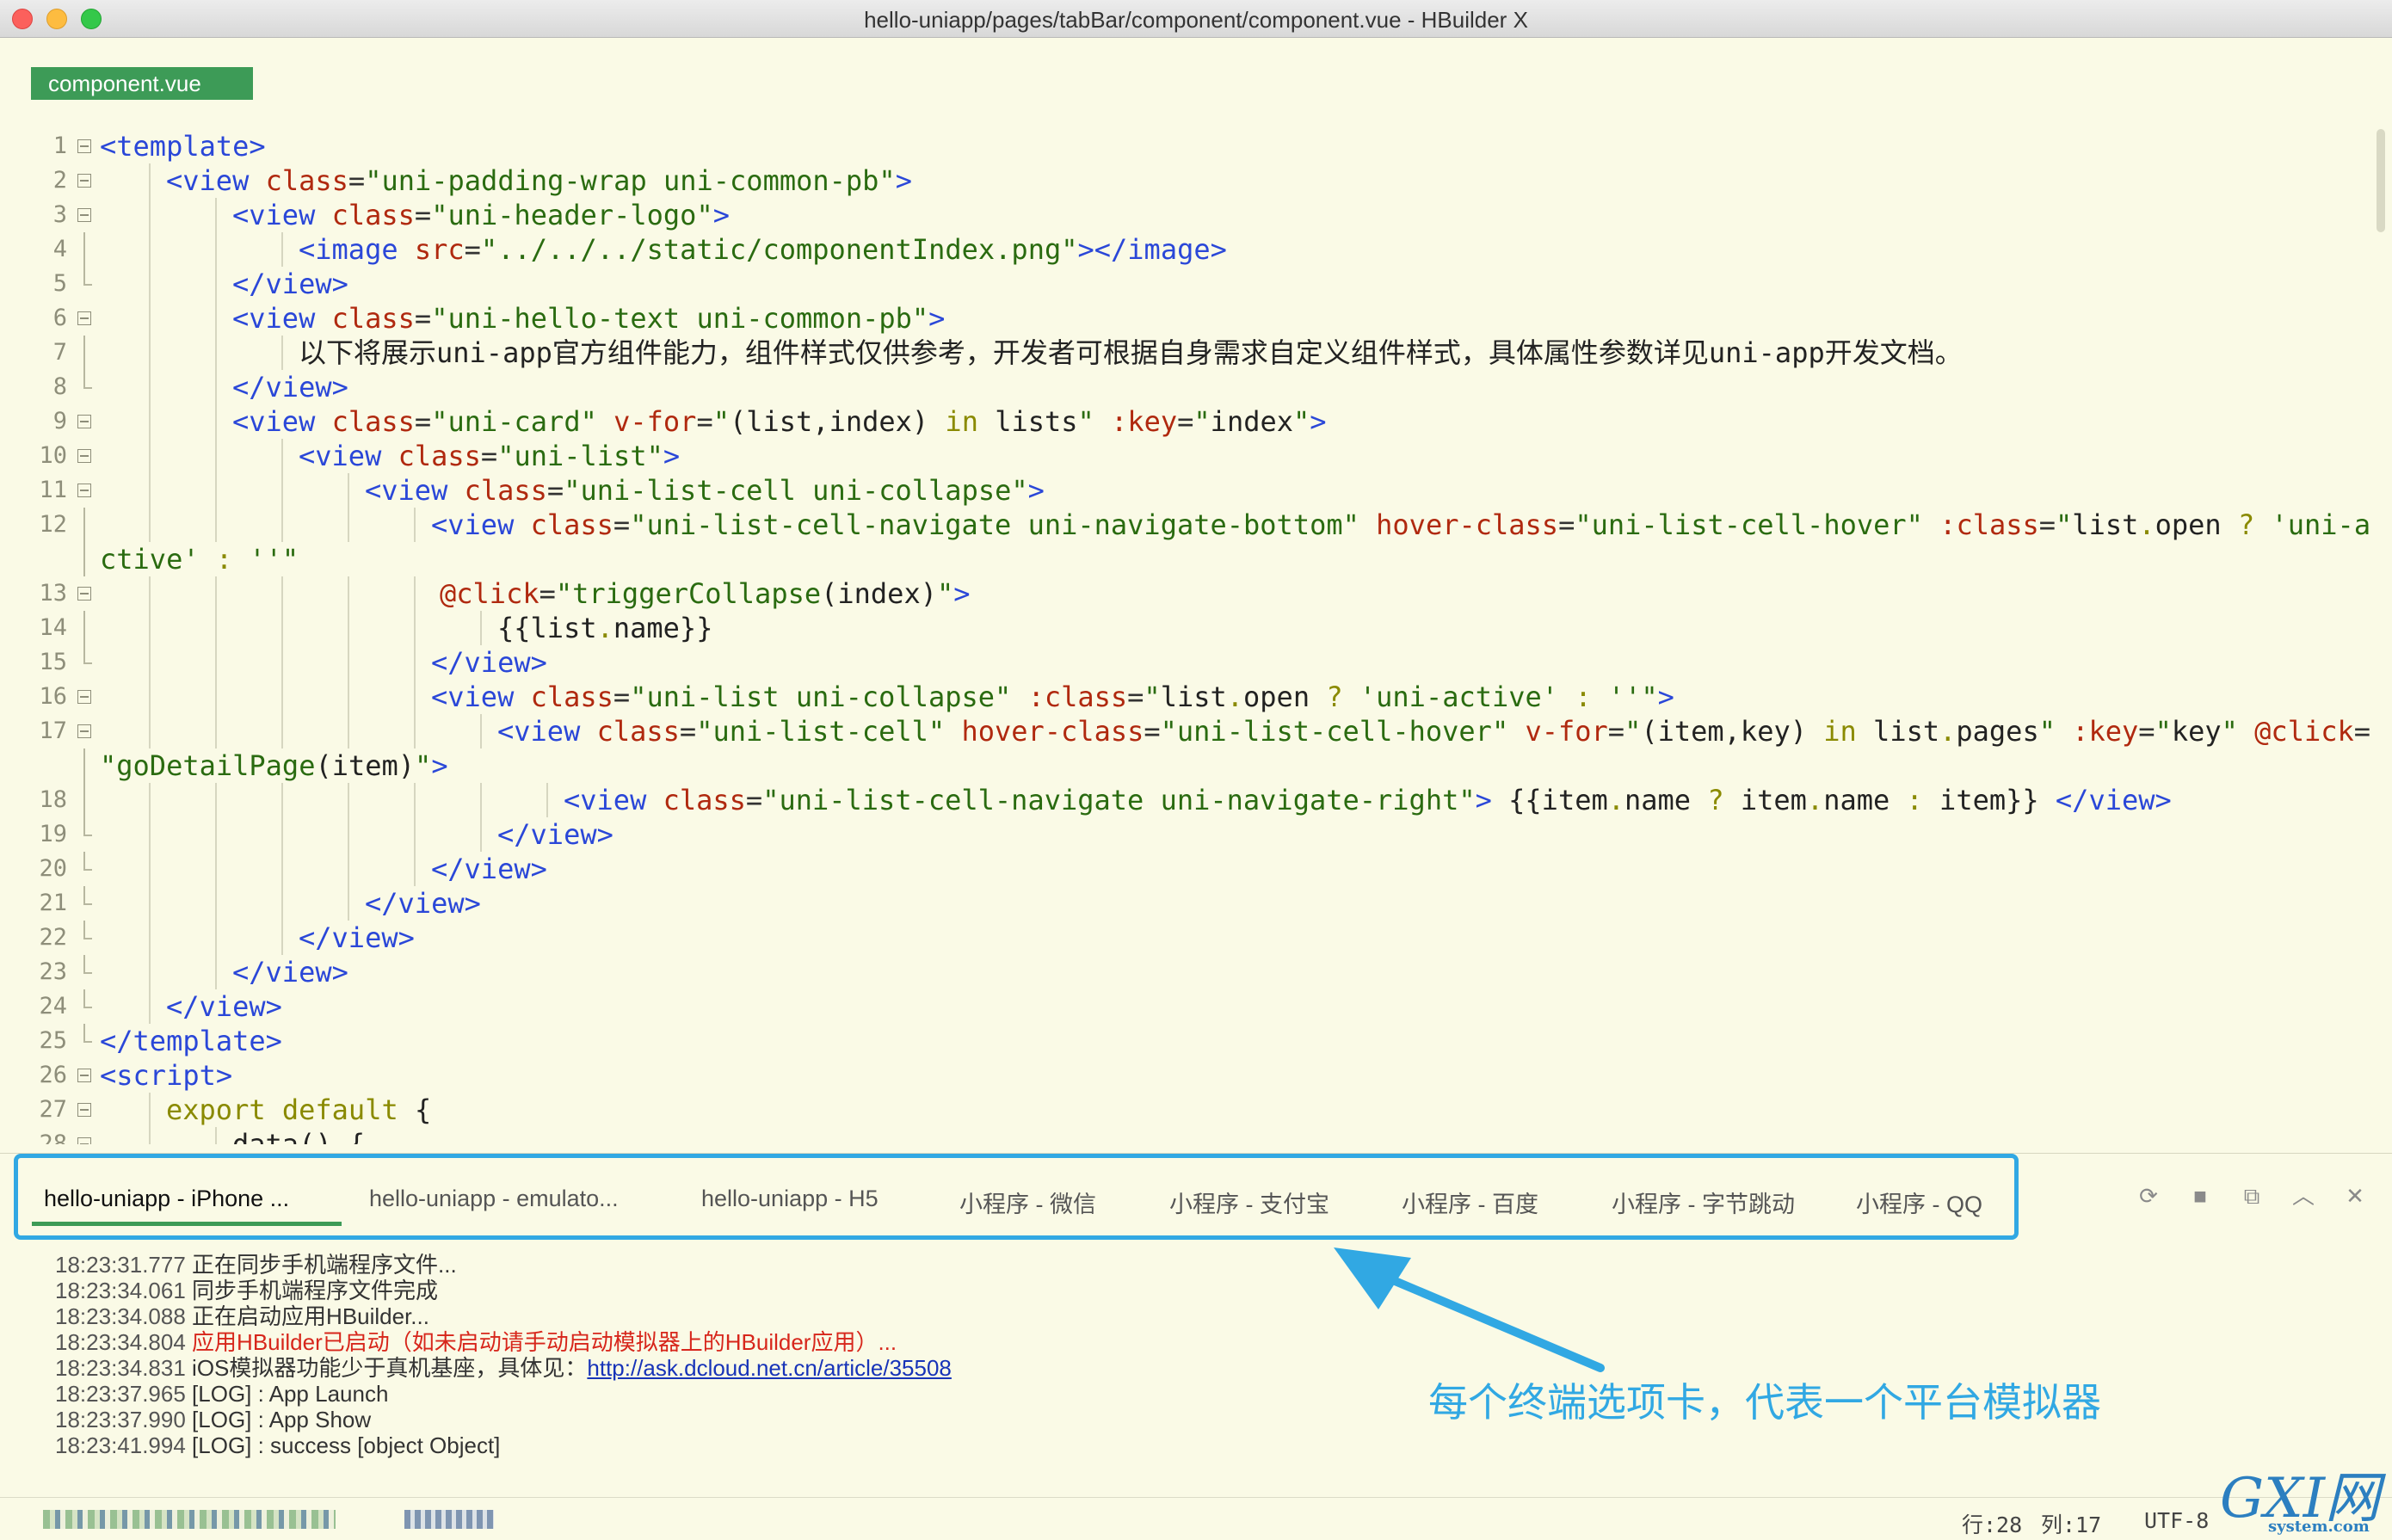 This screenshot has height=1540, width=2392. I want to click on line-number: 10, so click(53, 455).